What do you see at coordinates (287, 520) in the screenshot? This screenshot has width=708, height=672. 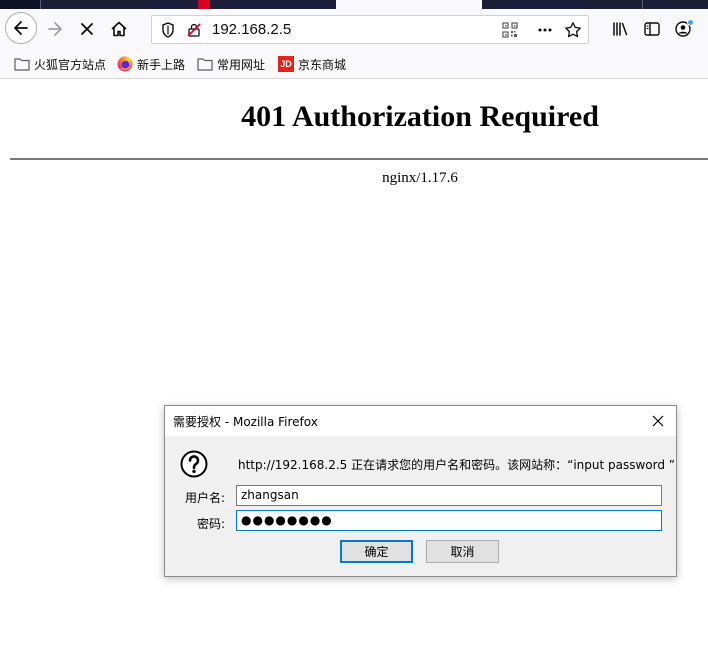 I see `password-mask: ●●●●●●●●` at bounding box center [287, 520].